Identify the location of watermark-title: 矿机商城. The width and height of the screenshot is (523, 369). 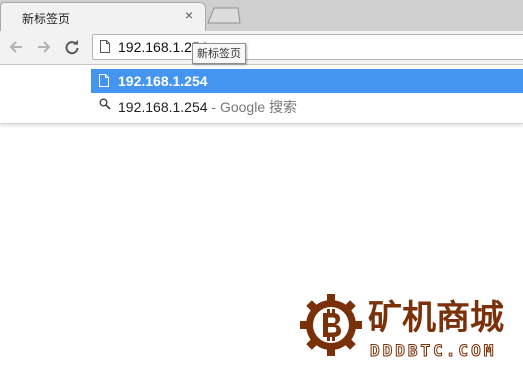
(436, 318).